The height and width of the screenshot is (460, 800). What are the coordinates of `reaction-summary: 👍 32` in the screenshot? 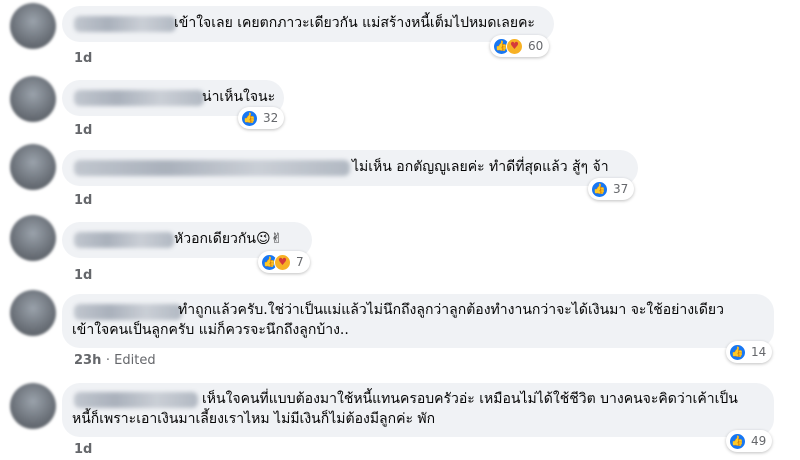 It's located at (261, 118).